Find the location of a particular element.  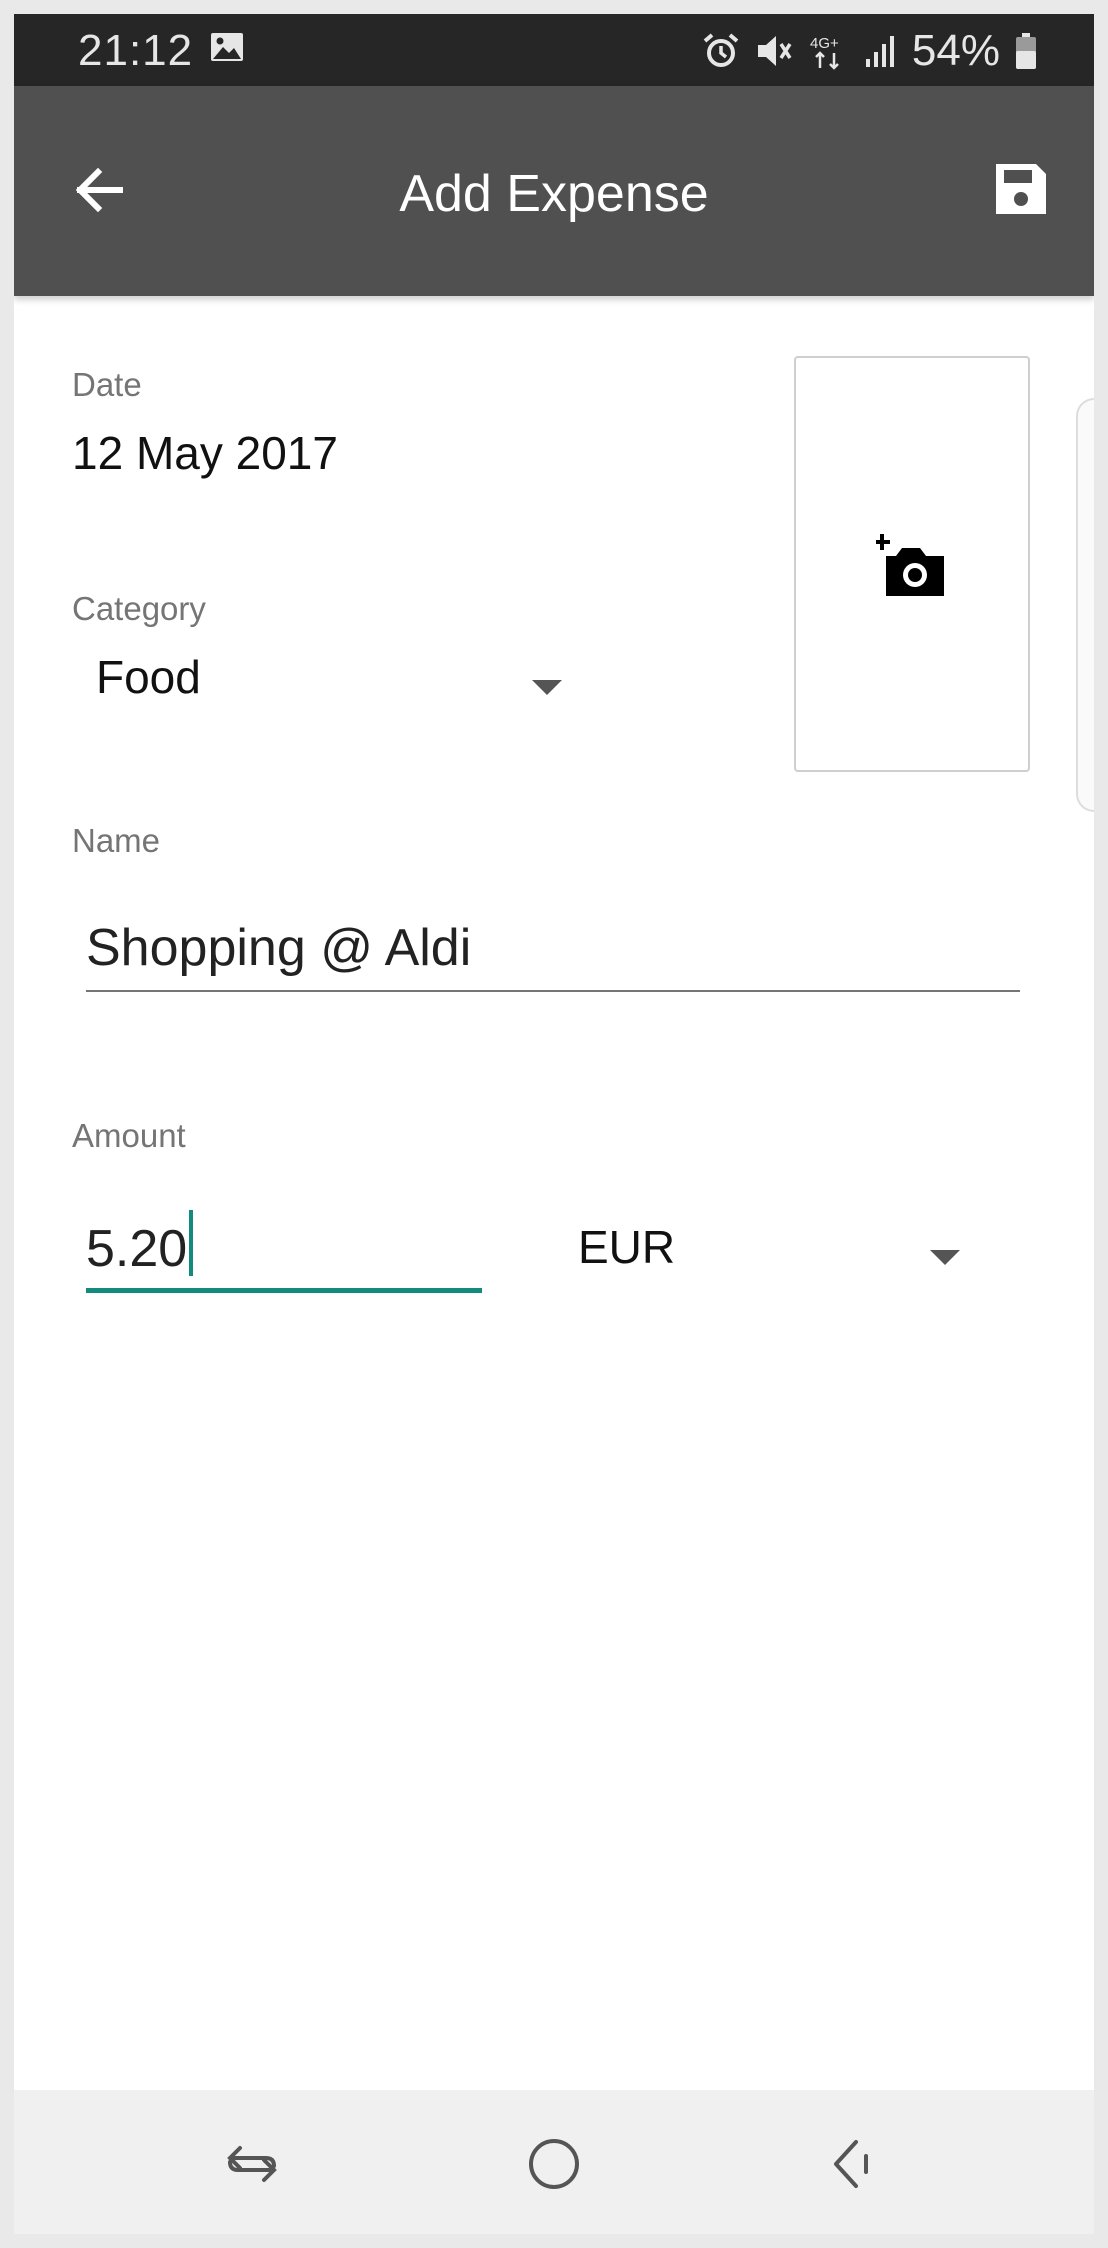

status-time: 21:12 is located at coordinates (136, 50).